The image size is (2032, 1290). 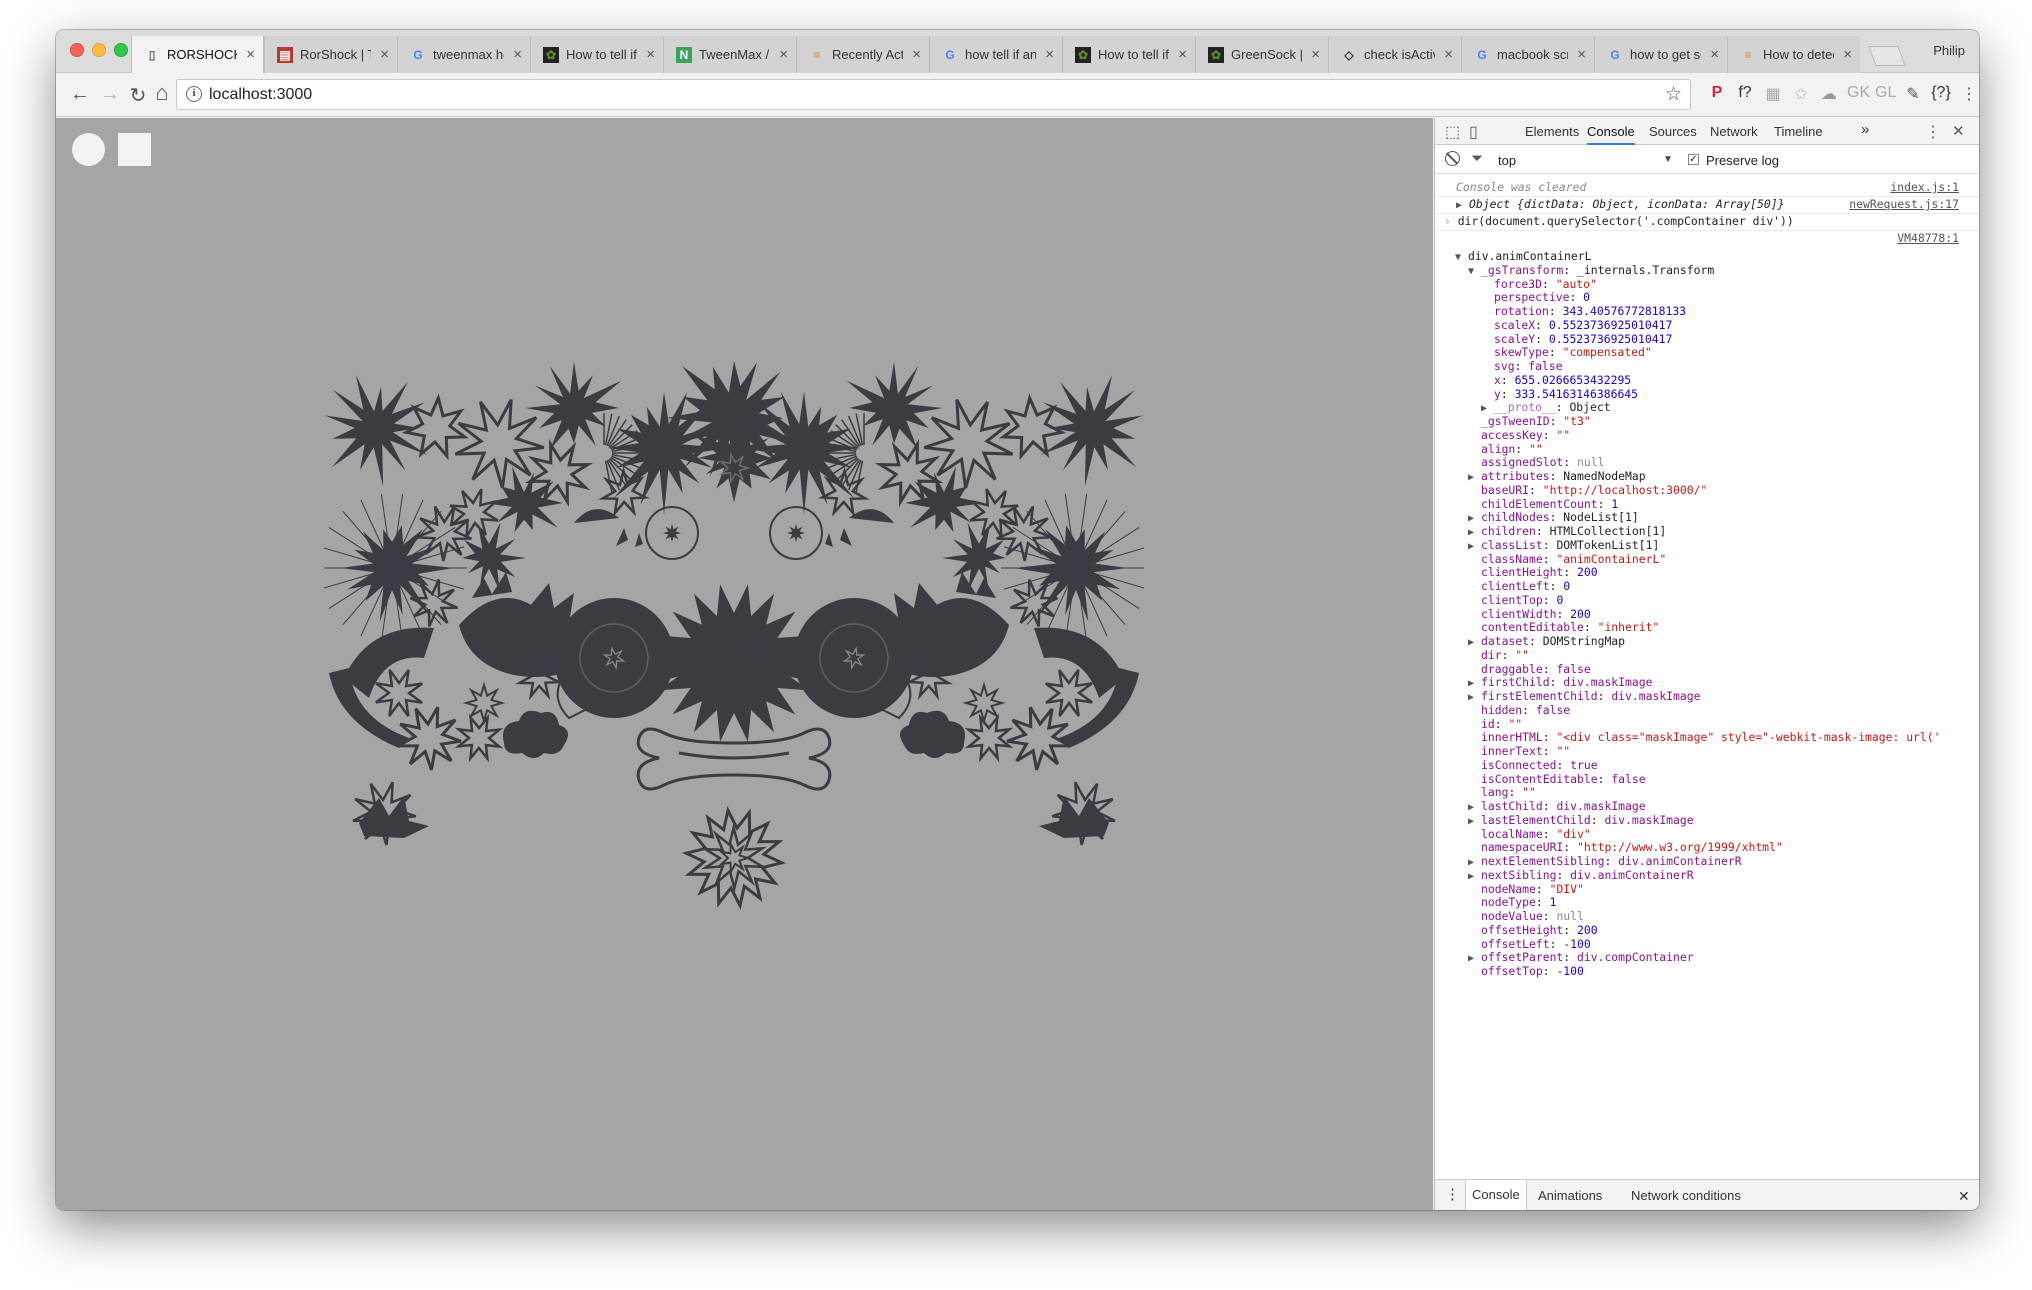 What do you see at coordinates (1686, 1195) in the screenshot?
I see `drawer-tab-network-conditions: Network conditions` at bounding box center [1686, 1195].